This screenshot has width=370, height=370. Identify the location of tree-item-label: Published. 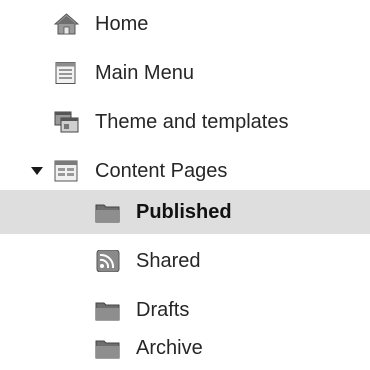
(184, 212).